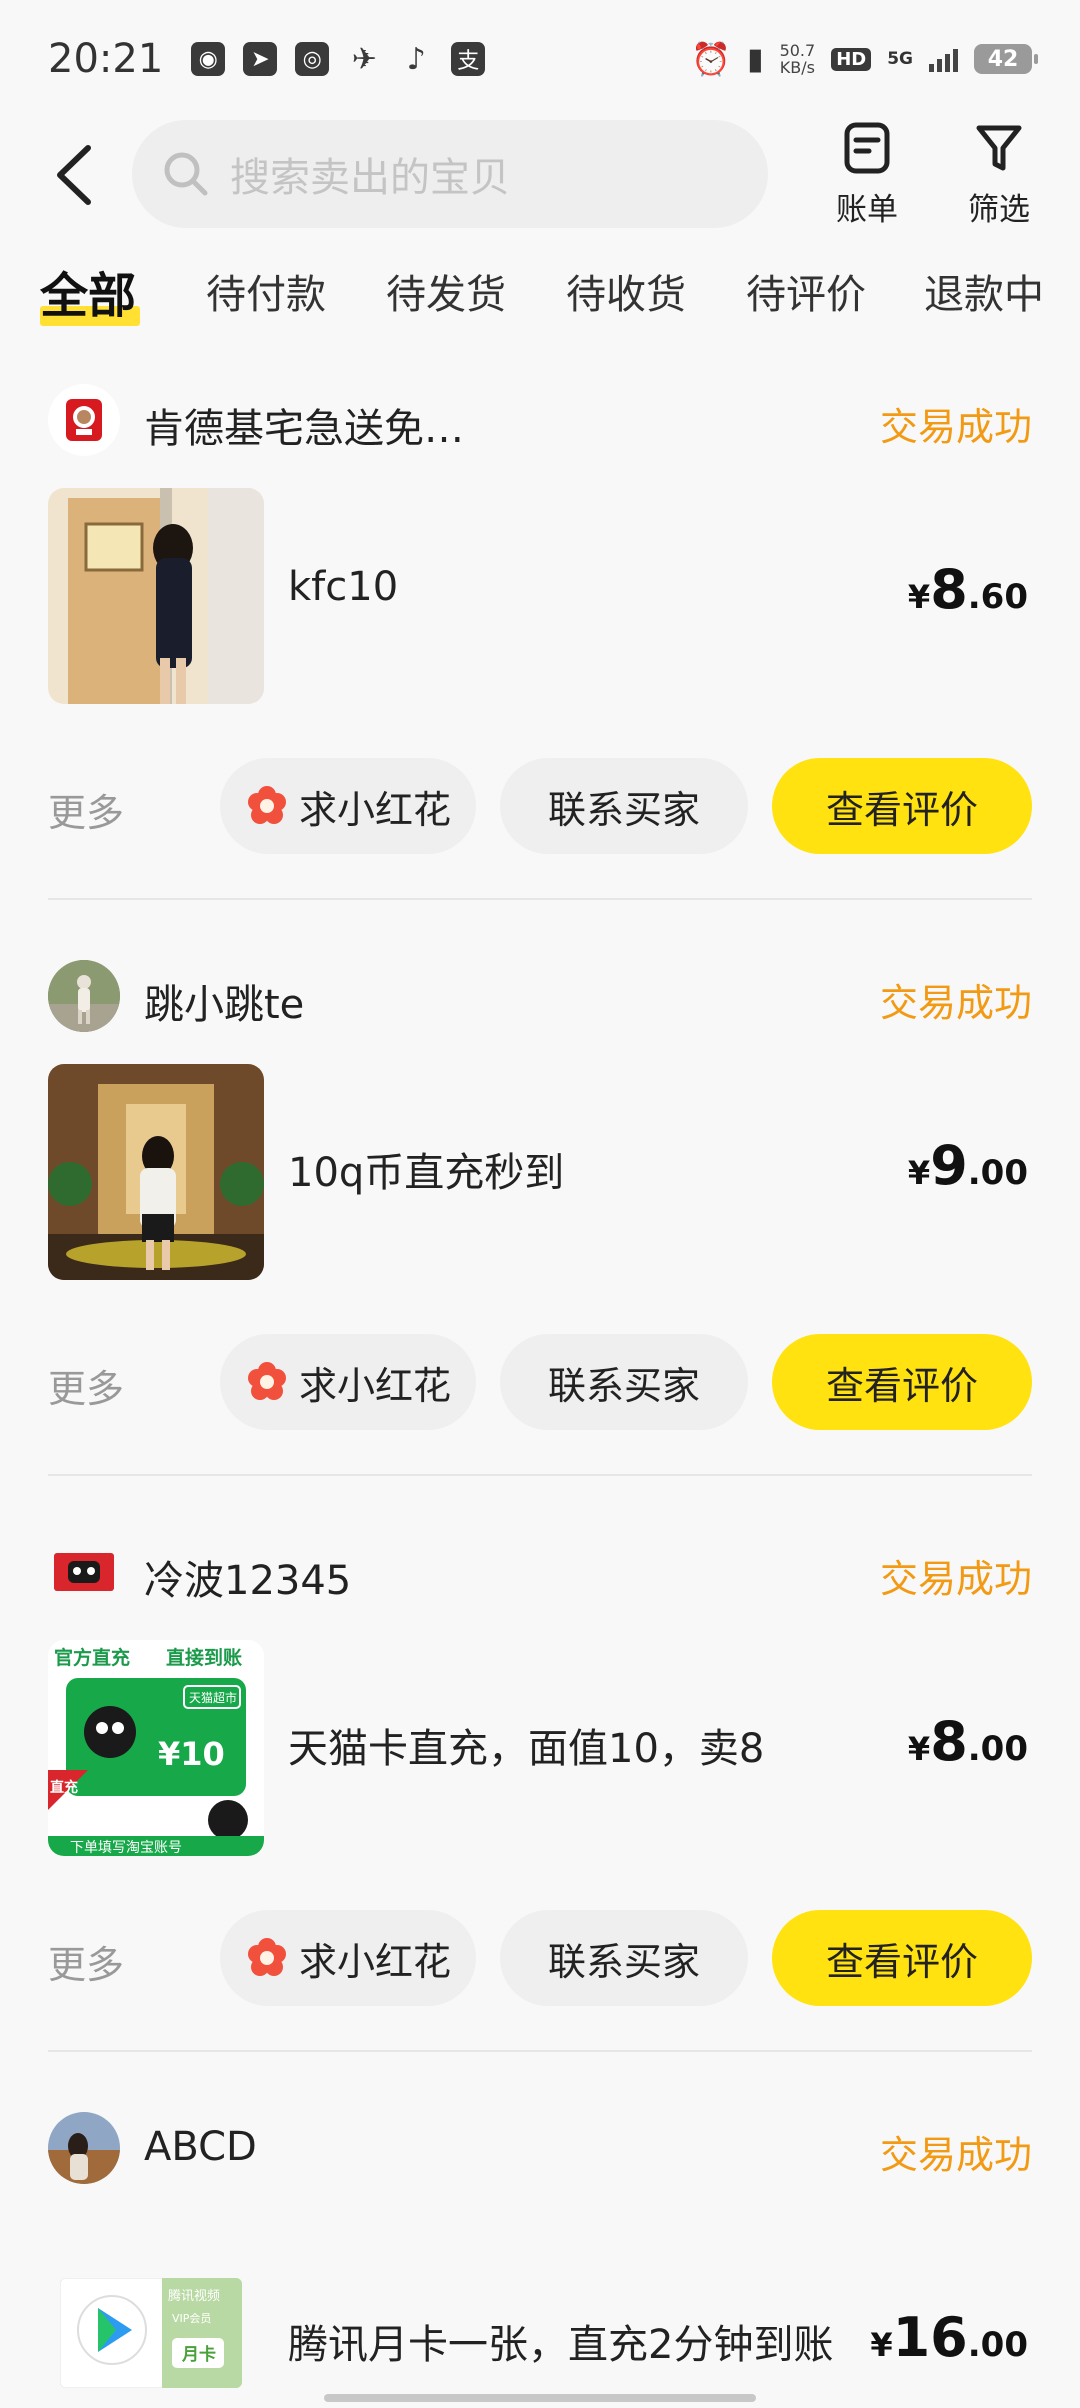 This screenshot has height=2408, width=1080. Describe the element at coordinates (213, 1697) in the screenshot. I see `svg-text: 天猫超市` at that location.